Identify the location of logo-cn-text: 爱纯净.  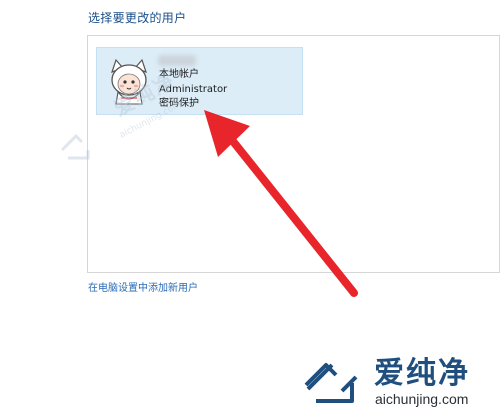
(422, 373).